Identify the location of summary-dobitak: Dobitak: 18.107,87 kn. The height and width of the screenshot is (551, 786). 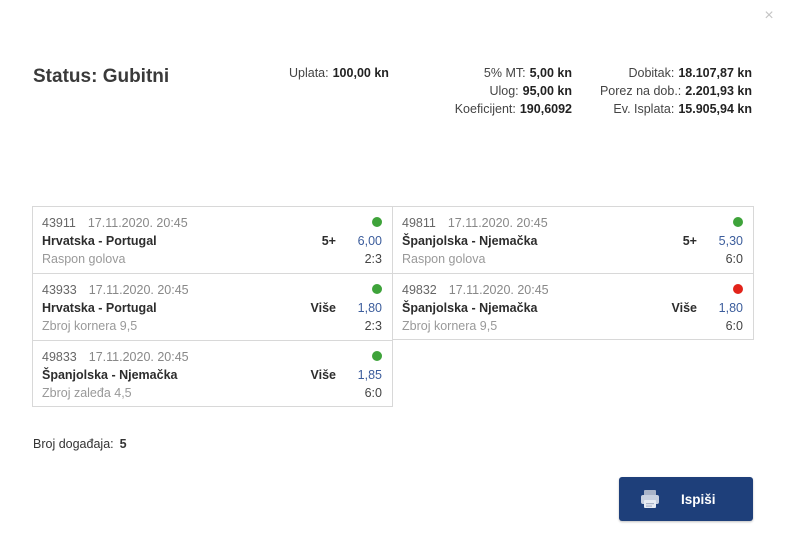
(690, 73).